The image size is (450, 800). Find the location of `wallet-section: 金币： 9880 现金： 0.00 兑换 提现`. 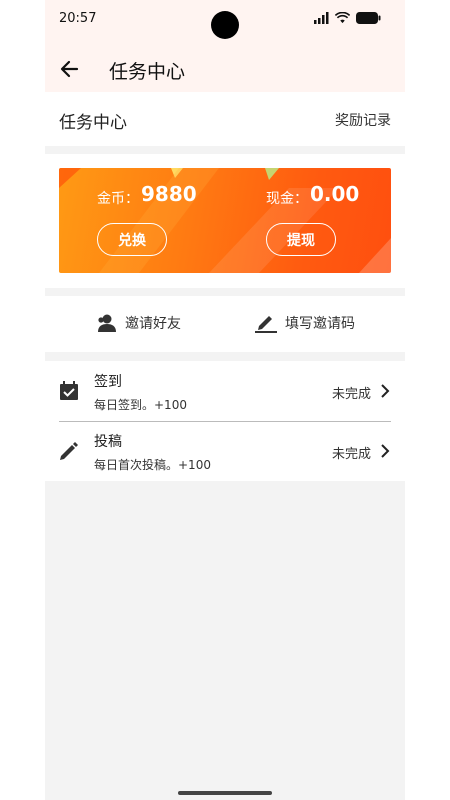

wallet-section: 金币： 9880 现金： 0.00 兑换 提现 is located at coordinates (225, 221).